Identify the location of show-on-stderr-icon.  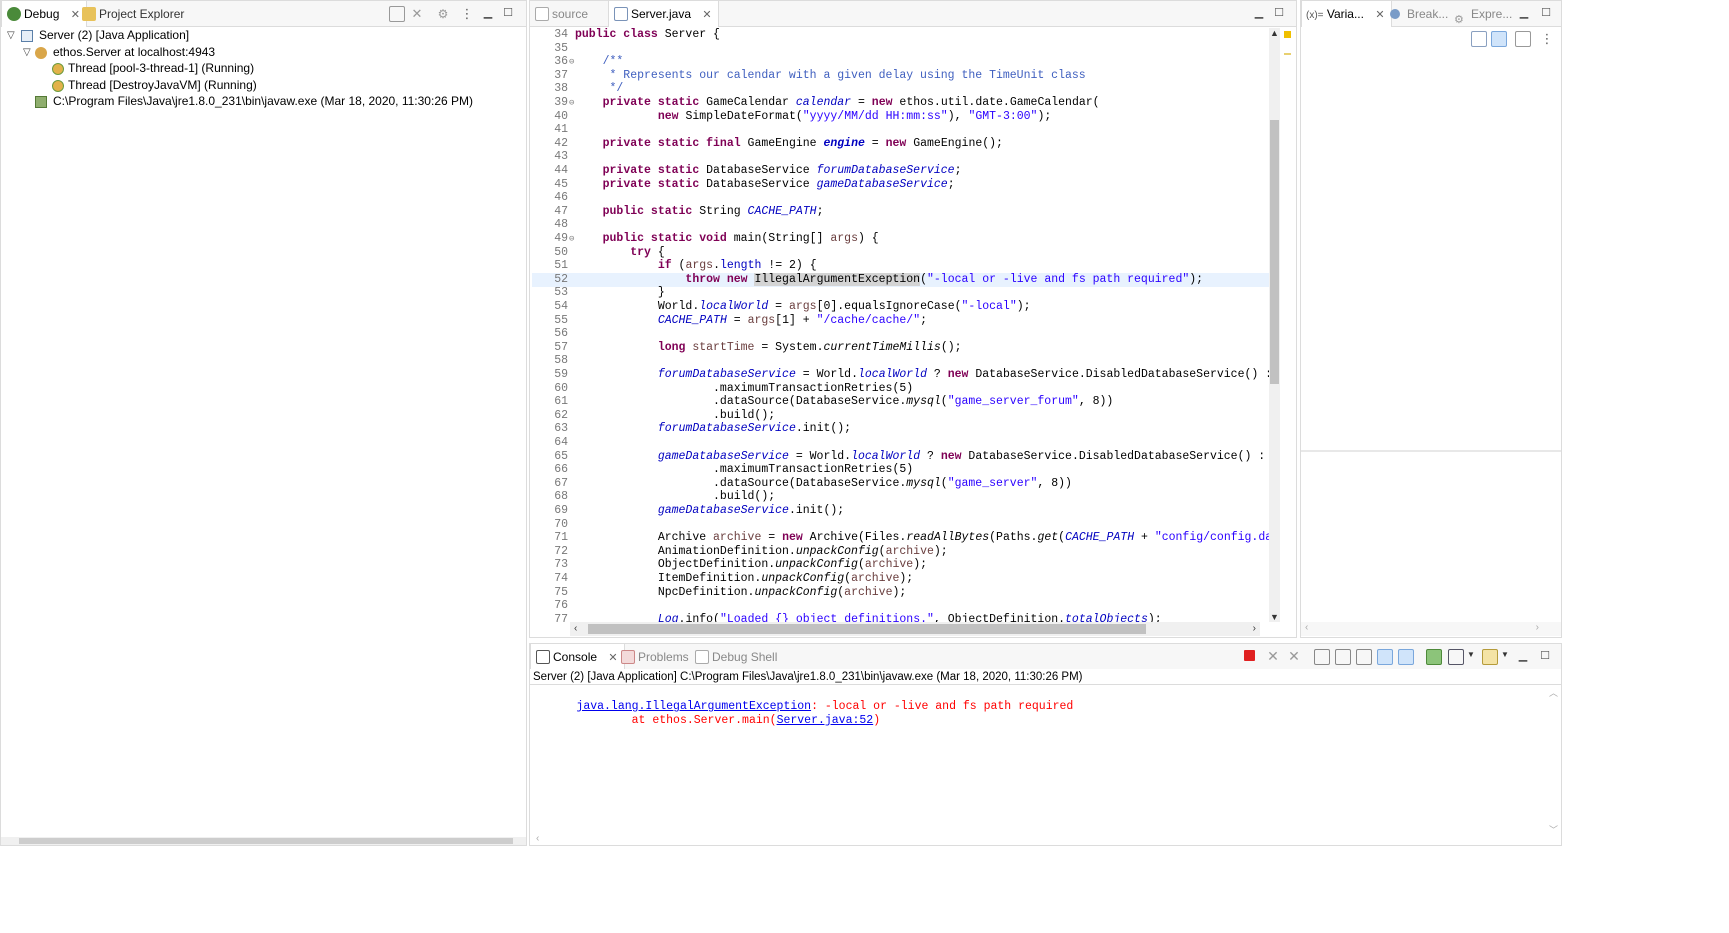
(1406, 657).